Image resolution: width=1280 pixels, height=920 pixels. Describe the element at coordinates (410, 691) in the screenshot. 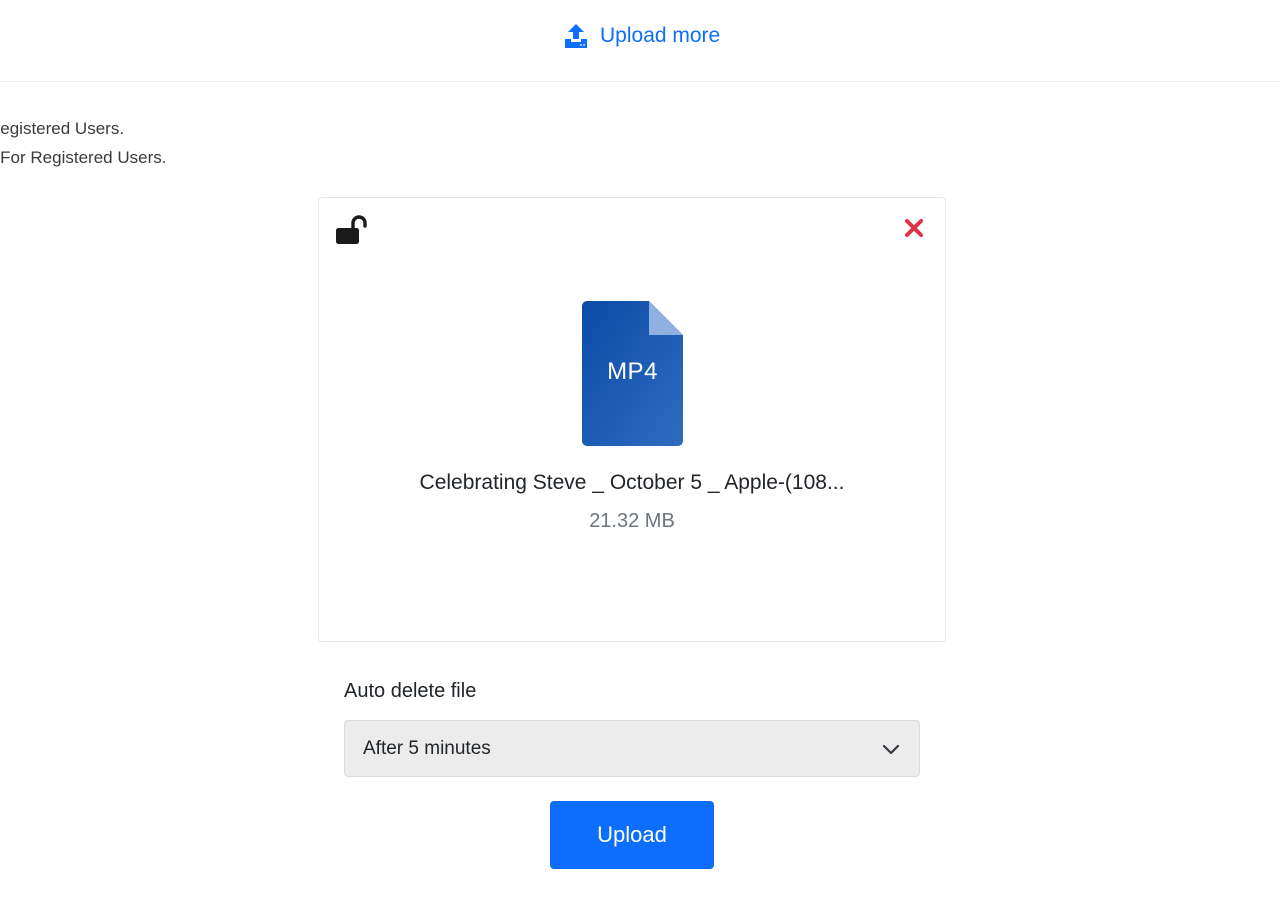

I see `auto-delete-label: Auto delete file` at that location.